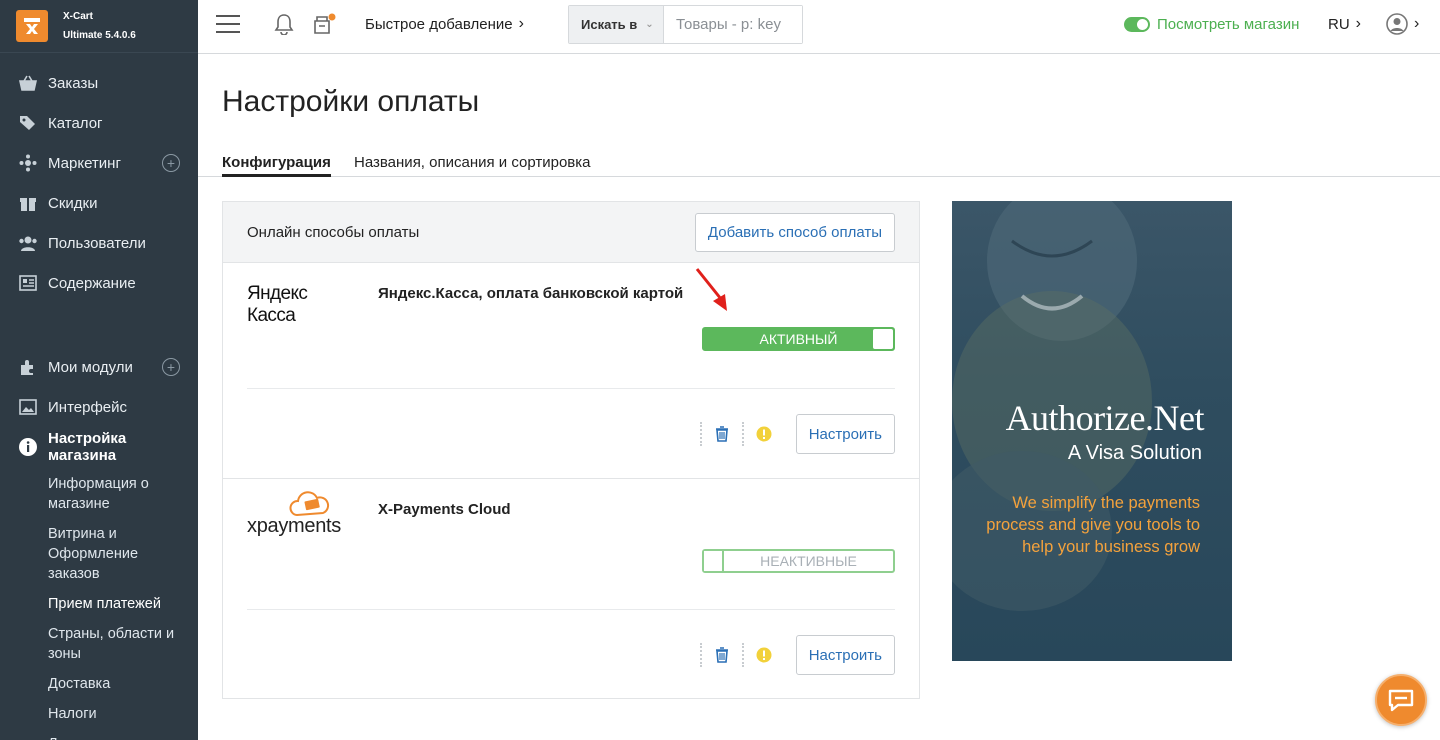 The image size is (1440, 740). What do you see at coordinates (99, 203) in the screenshot?
I see `sidebar-item-discounts: Скидки` at bounding box center [99, 203].